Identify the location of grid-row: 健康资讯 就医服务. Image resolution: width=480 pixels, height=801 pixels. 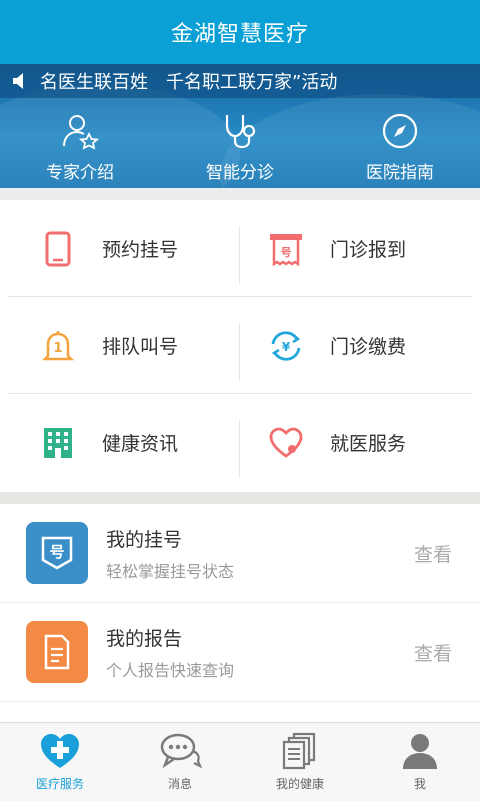
(240, 442).